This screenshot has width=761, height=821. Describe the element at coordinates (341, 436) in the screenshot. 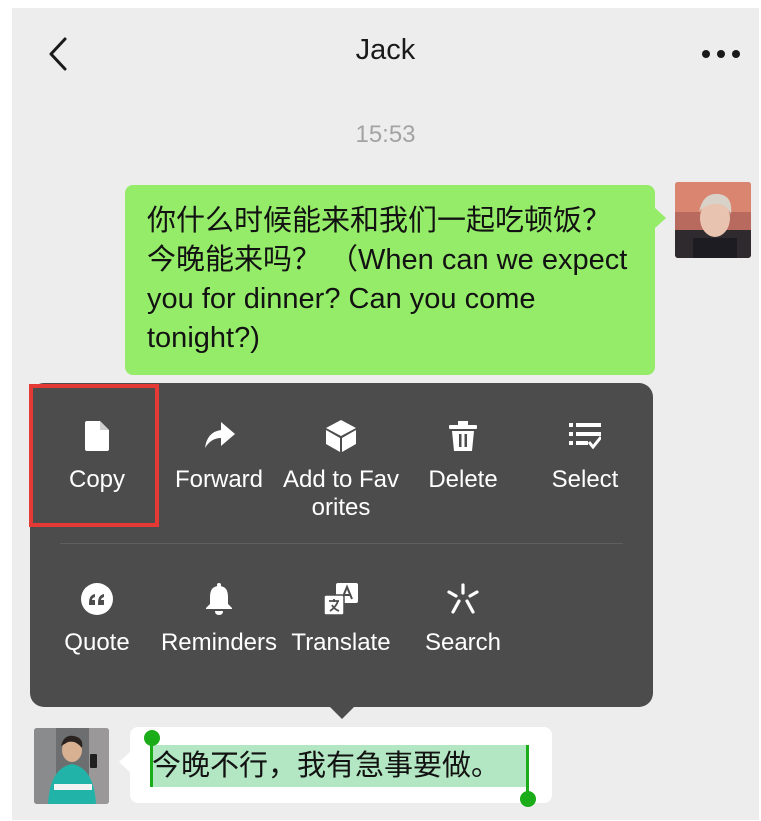

I see `cube-icon` at that location.